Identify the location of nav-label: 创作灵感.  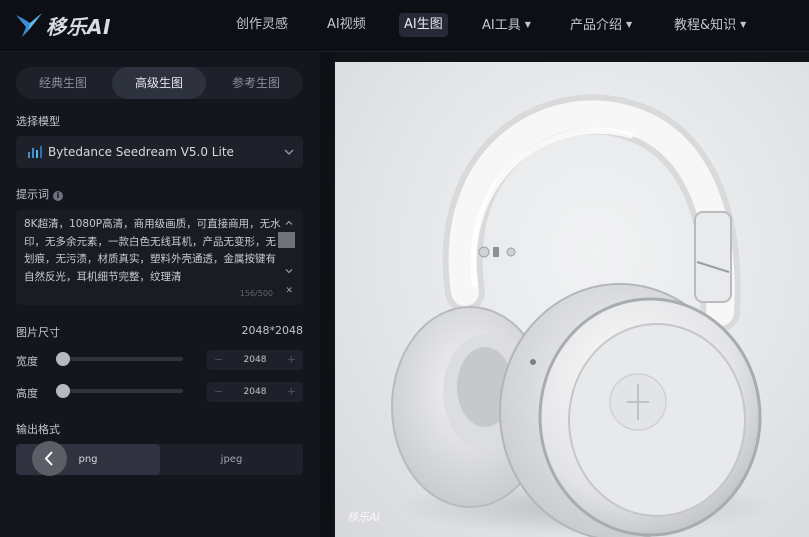
(262, 24).